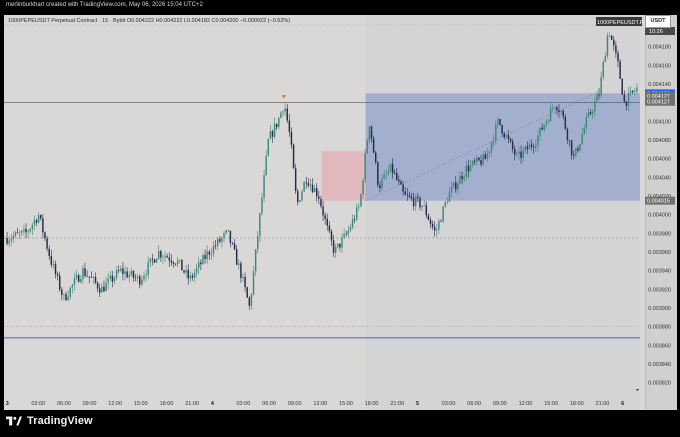 The width and height of the screenshot is (680, 437). I want to click on take-profit-zone, so click(502, 147).